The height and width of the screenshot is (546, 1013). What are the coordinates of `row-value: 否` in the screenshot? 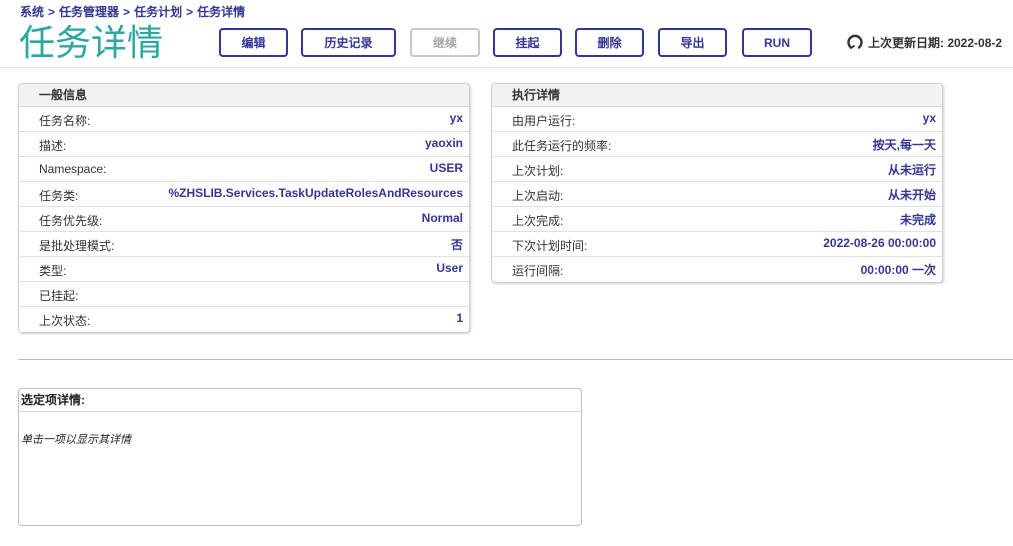 It's located at (456, 245).